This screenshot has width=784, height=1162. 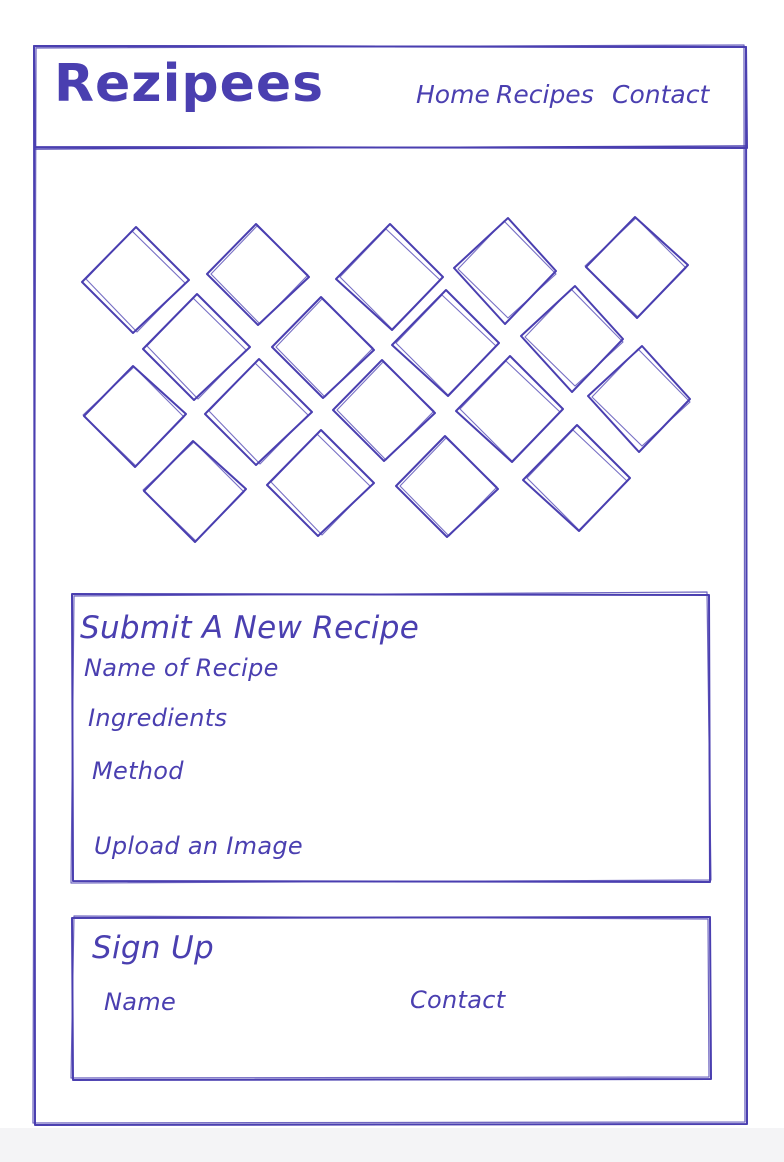 I want to click on upload-image-field: Upload an Image, so click(x=198, y=846).